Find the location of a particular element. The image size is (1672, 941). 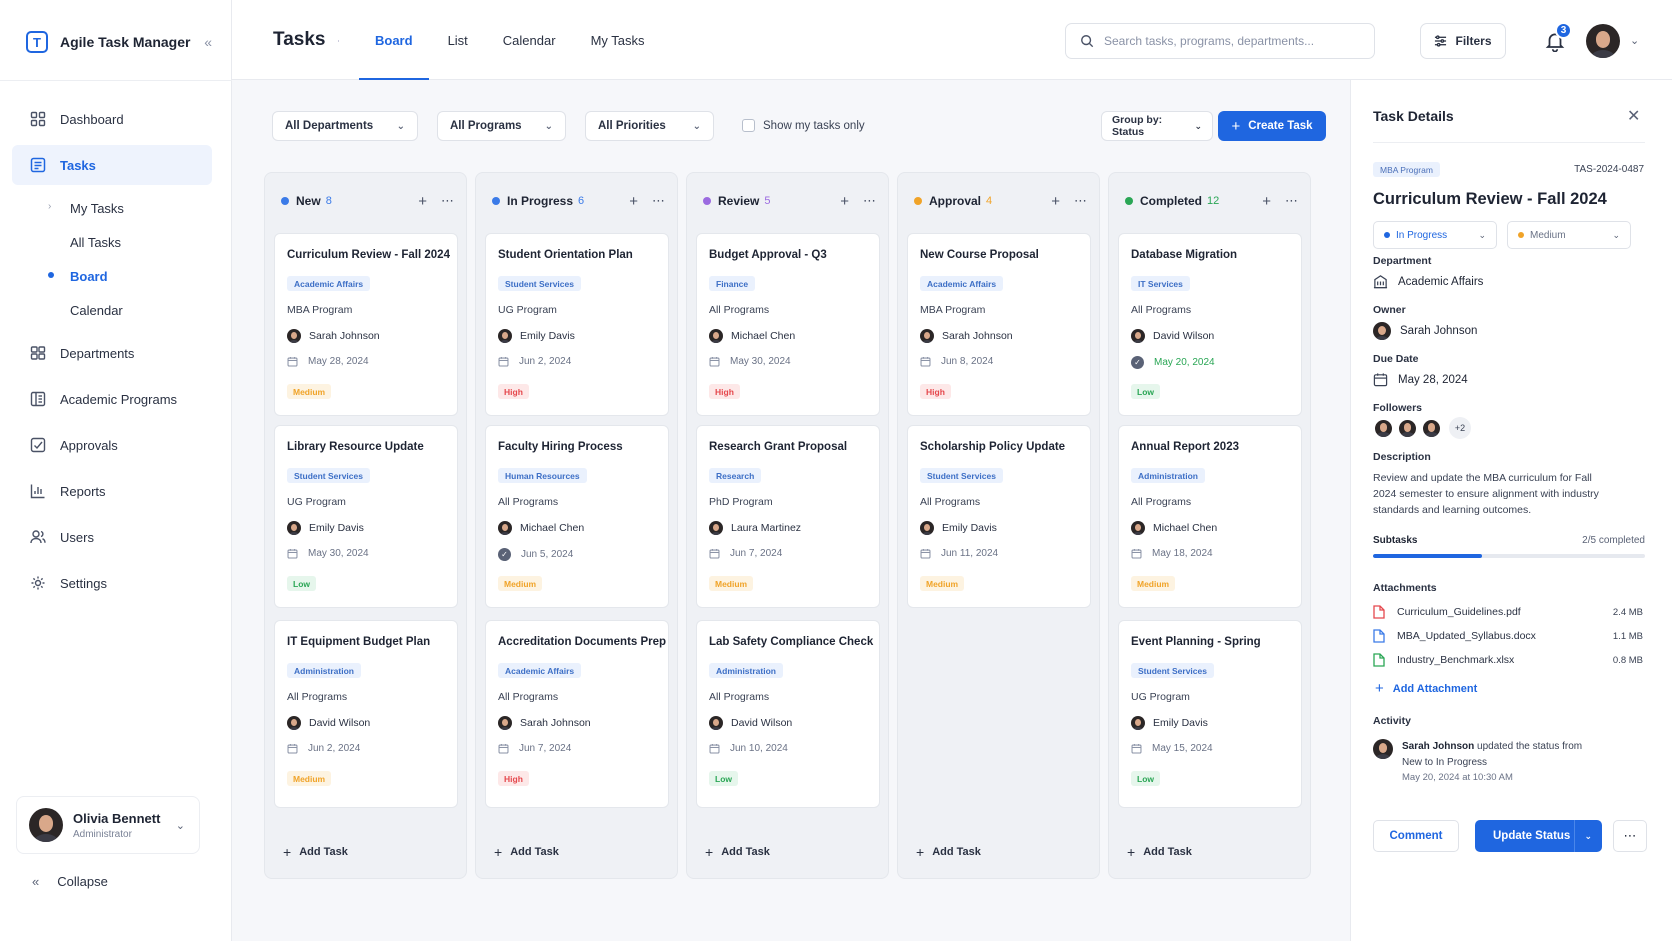

subnav-item-all-tasks: All Tasks is located at coordinates (112, 242).